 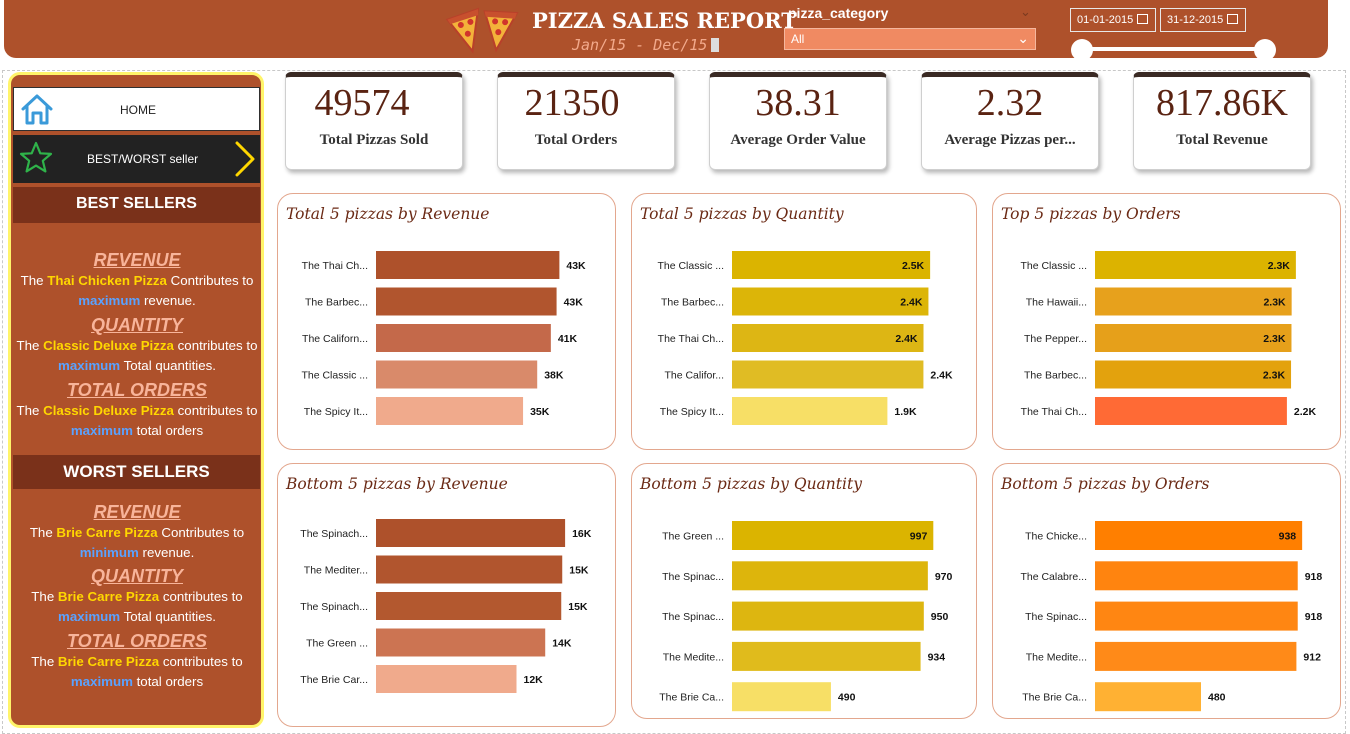 What do you see at coordinates (534, 680) in the screenshot?
I see `data-label: 12K` at bounding box center [534, 680].